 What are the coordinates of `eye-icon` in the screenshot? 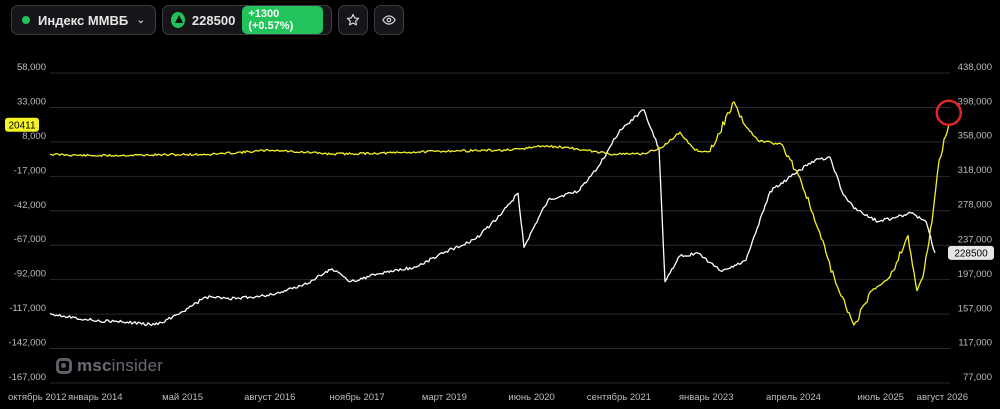 It's located at (389, 20).